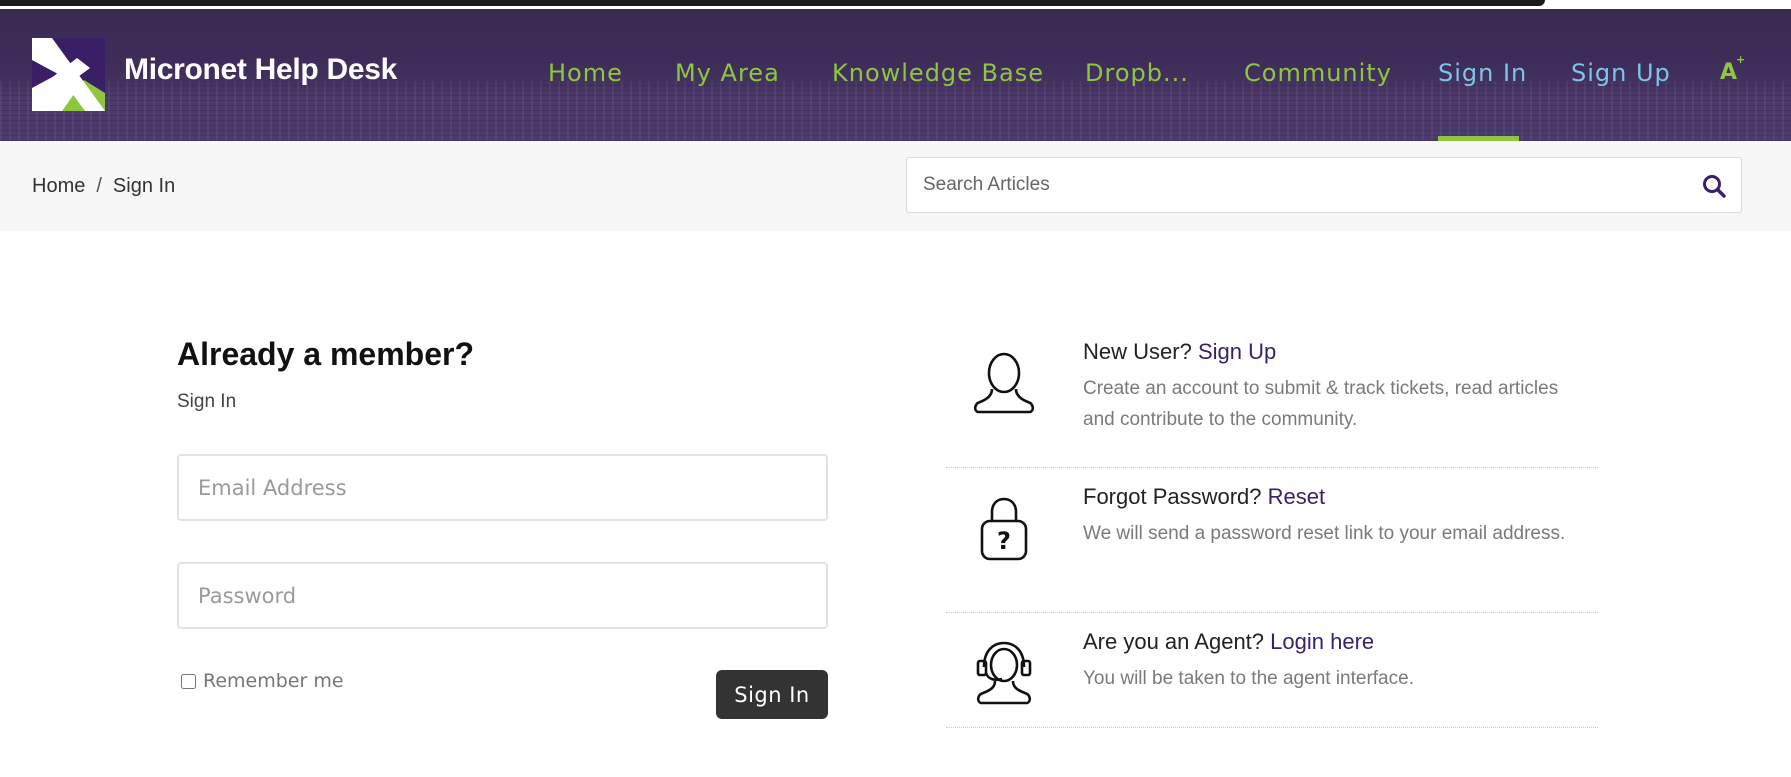 The width and height of the screenshot is (1791, 777). What do you see at coordinates (1237, 351) in the screenshot?
I see `sign-up-link: Sign Up` at bounding box center [1237, 351].